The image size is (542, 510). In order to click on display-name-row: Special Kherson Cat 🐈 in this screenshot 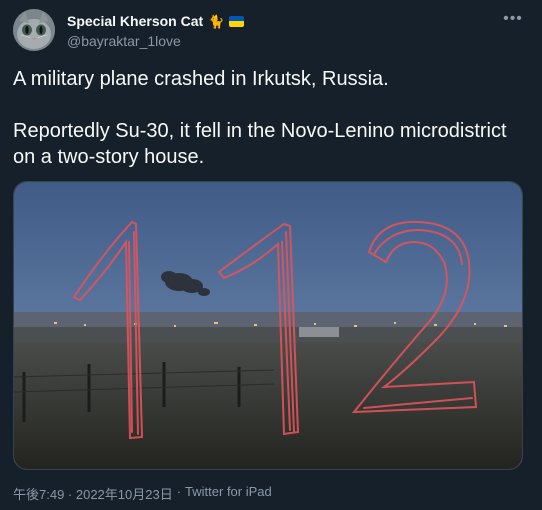, I will do `click(156, 21)`.